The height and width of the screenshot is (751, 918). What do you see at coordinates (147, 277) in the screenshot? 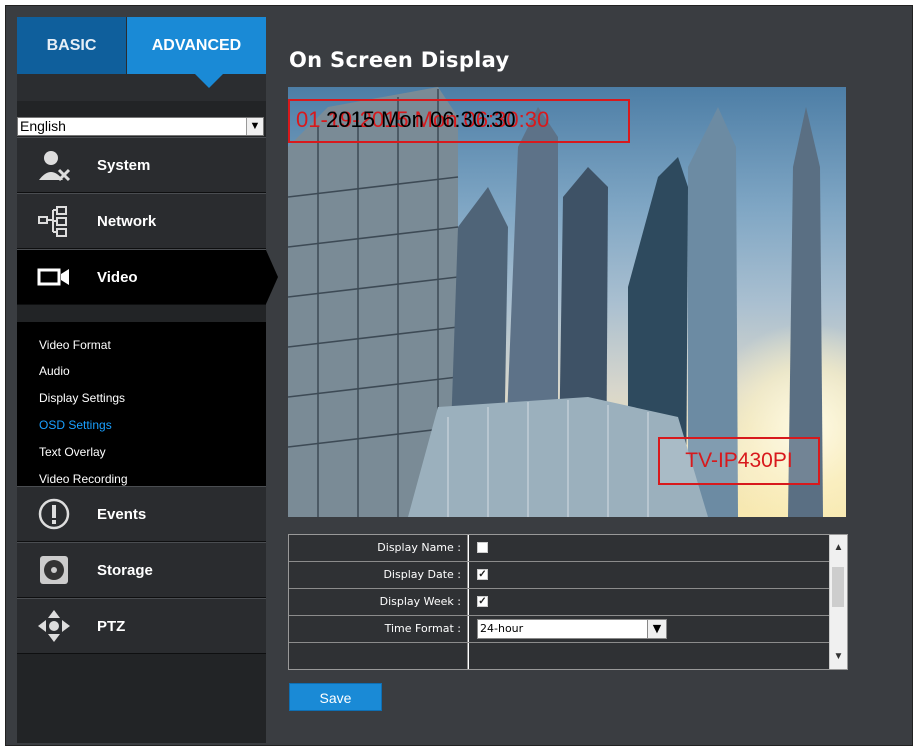
I see `menu-video: Video` at bounding box center [147, 277].